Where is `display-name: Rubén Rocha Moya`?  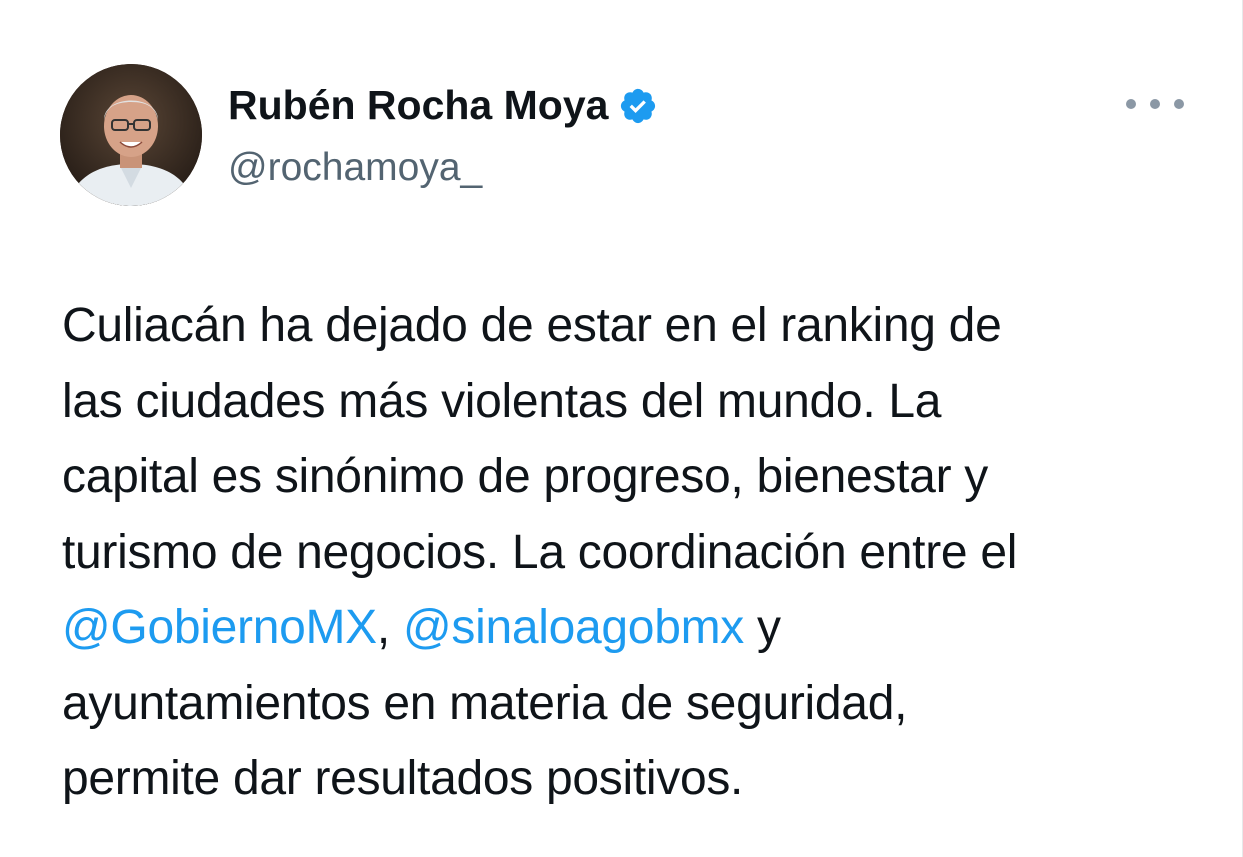 display-name: Rubén Rocha Moya is located at coordinates (418, 105).